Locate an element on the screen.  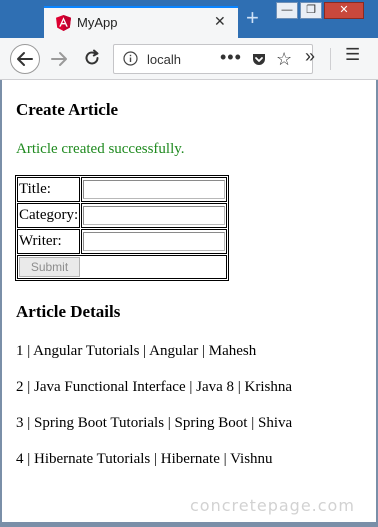
writer-input is located at coordinates (154, 241).